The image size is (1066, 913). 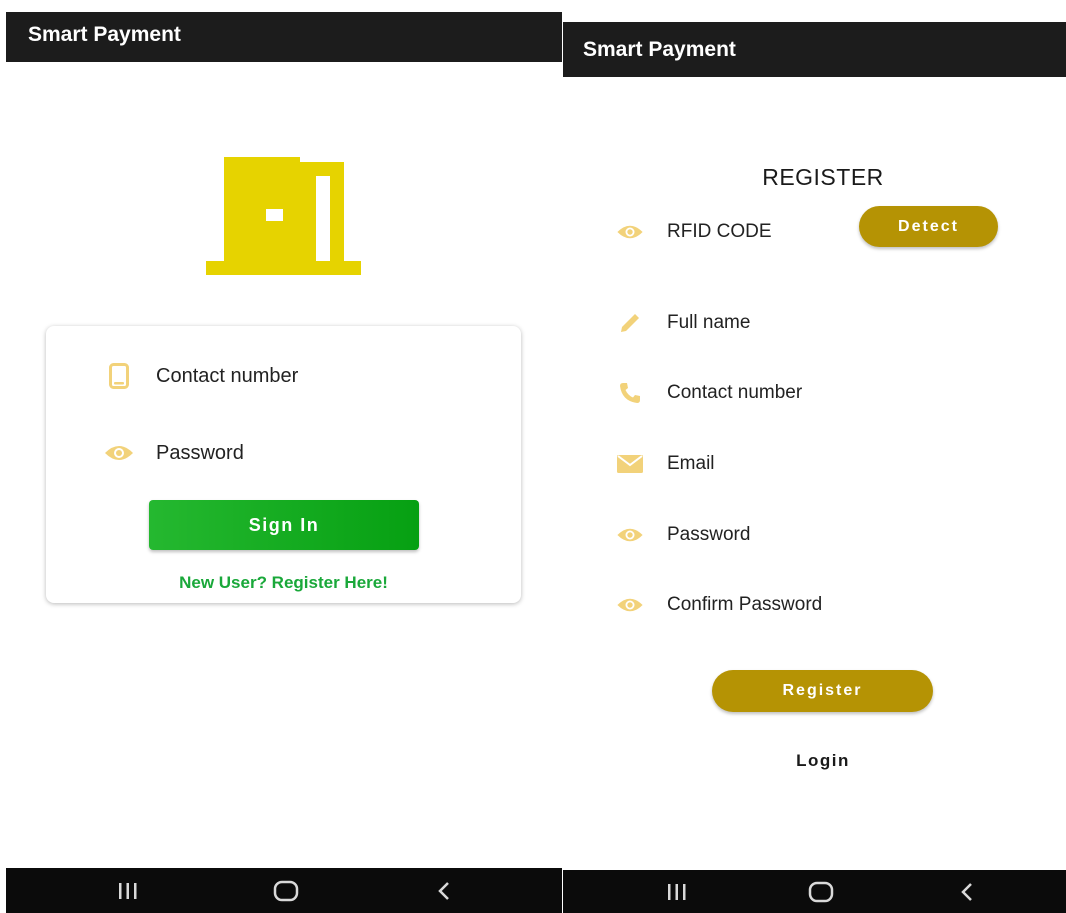 I want to click on register-button: Register, so click(x=822, y=691).